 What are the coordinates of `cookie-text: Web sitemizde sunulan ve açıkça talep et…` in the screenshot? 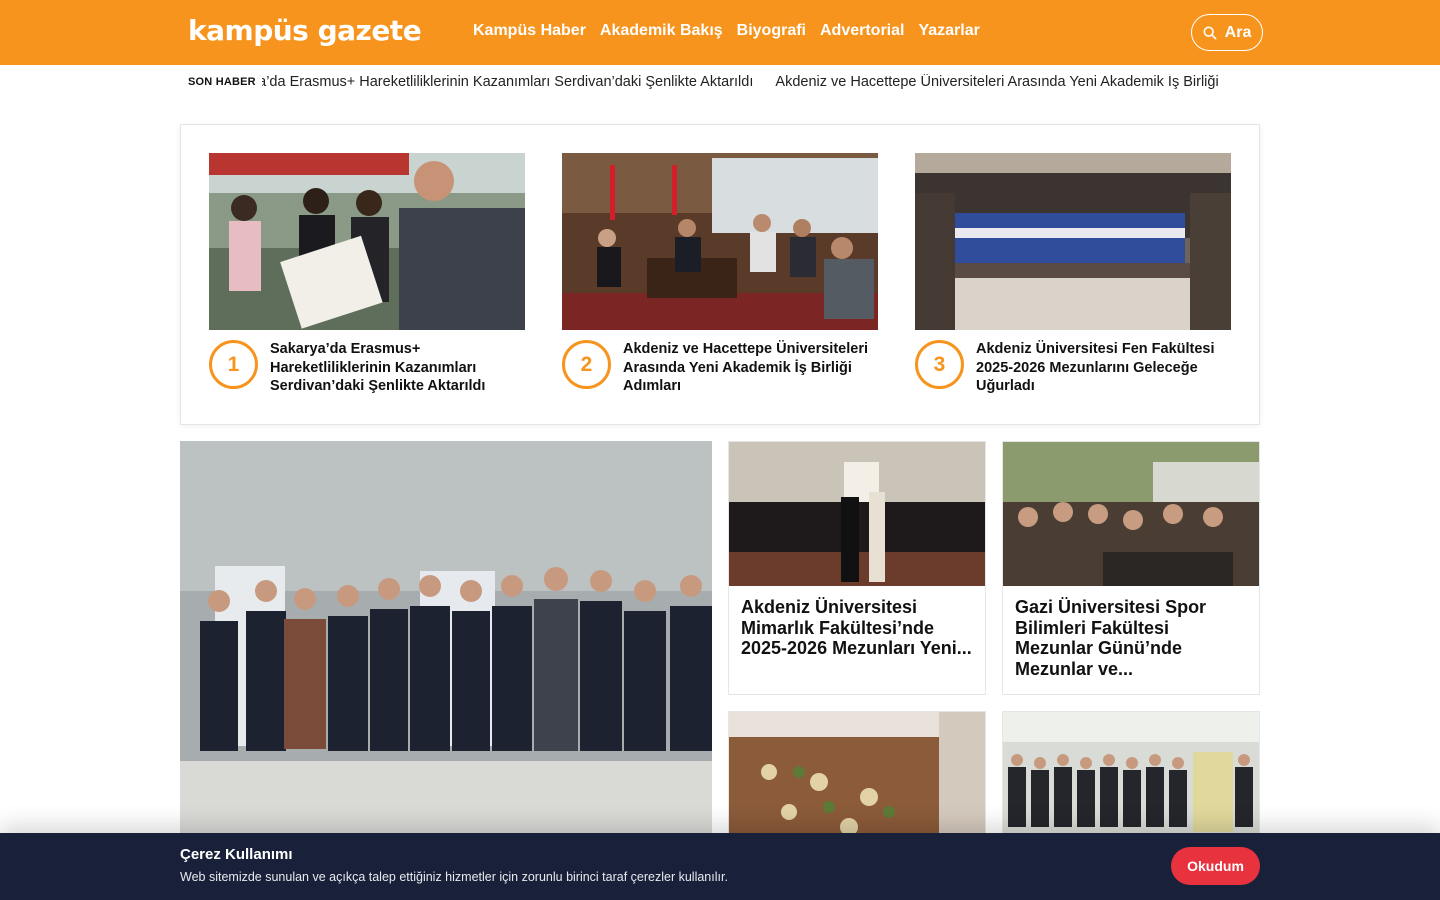 It's located at (454, 877).